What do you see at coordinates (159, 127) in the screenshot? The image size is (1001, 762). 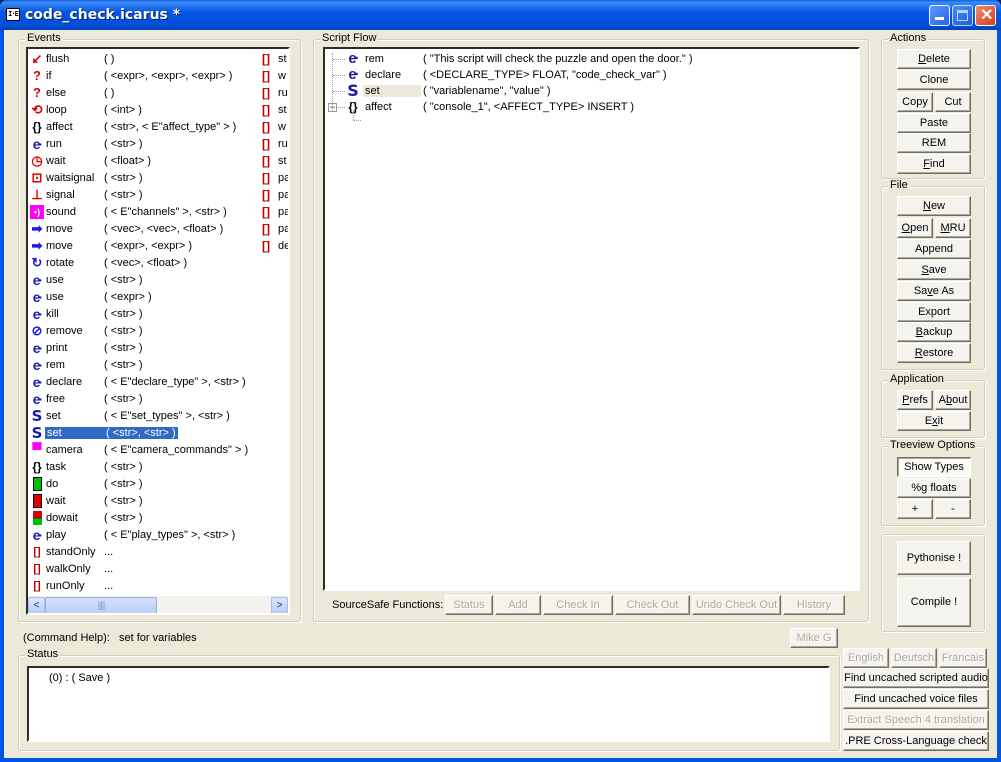 I see `event-list-item: {} affect ( <str>, < E"affect_type" > )` at bounding box center [159, 127].